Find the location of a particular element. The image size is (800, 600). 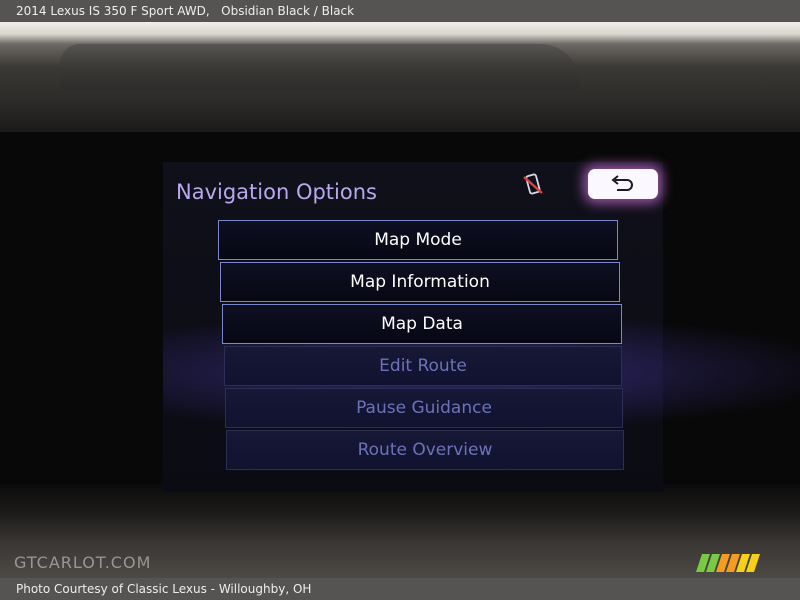

watermark-text: GTCARLOT.COM is located at coordinates (83, 562).